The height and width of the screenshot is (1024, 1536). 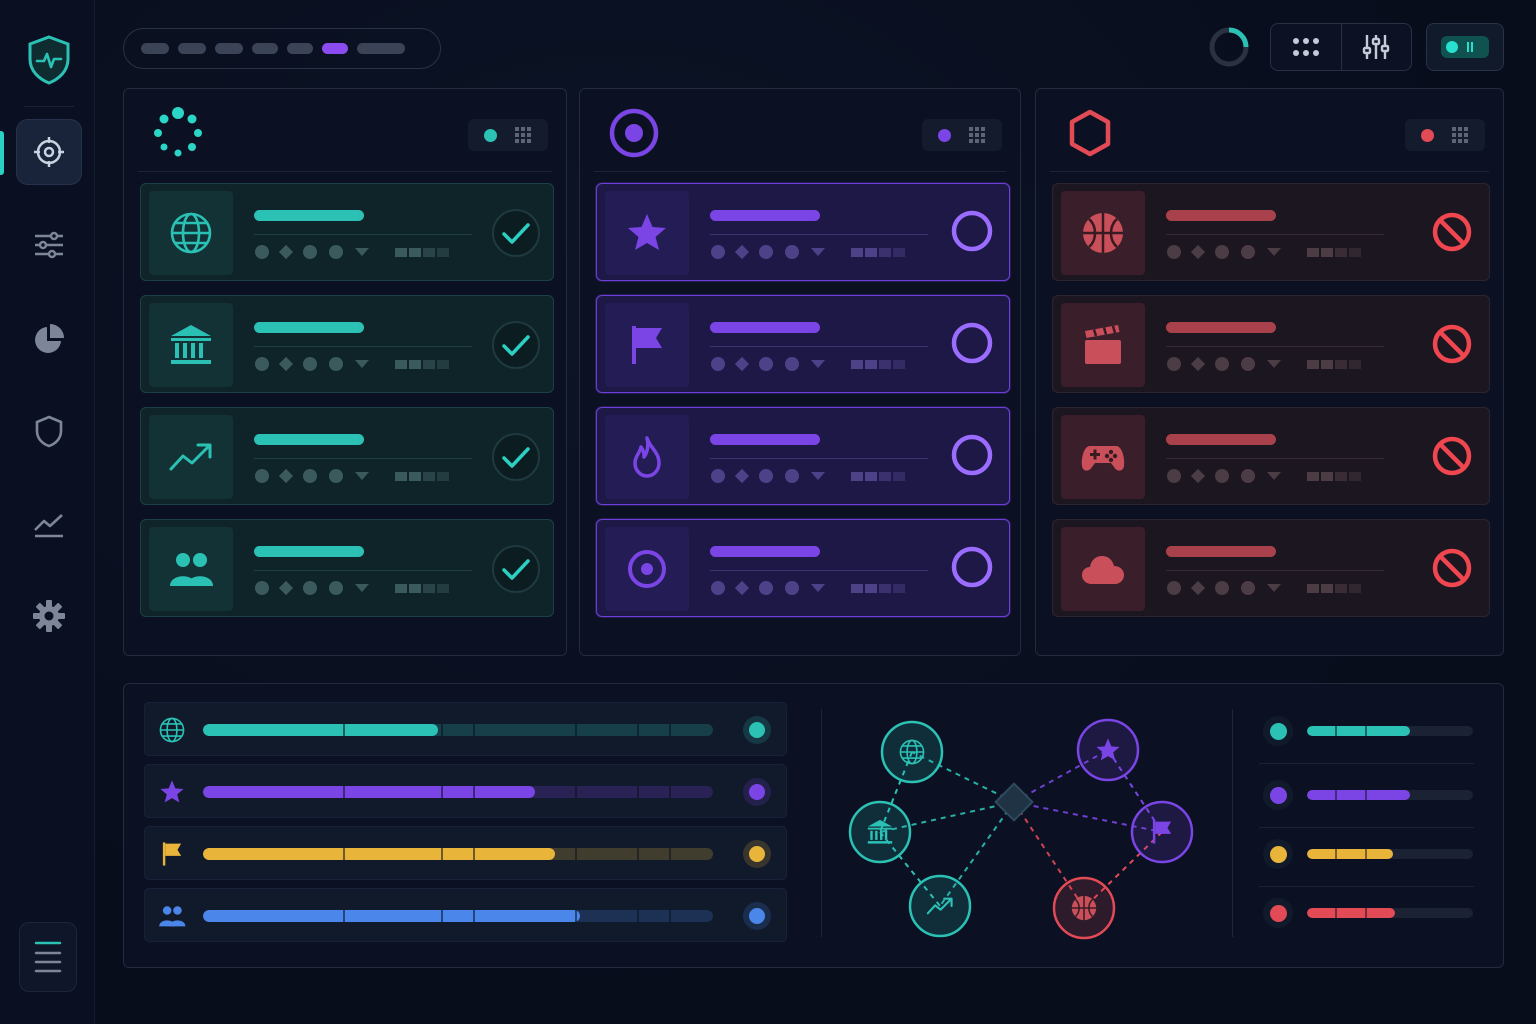 What do you see at coordinates (1278, 731) in the screenshot?
I see `legend-color-dot` at bounding box center [1278, 731].